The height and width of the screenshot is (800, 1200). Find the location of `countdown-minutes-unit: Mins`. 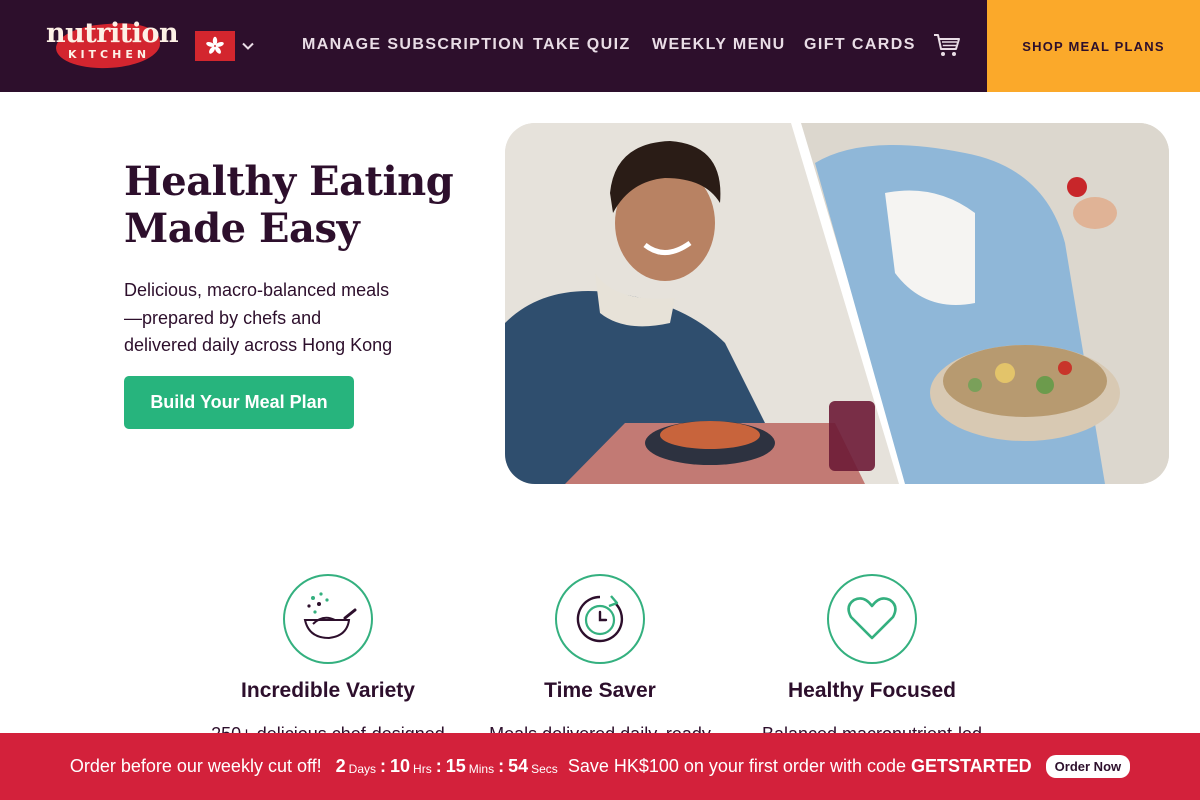

countdown-minutes-unit: Mins is located at coordinates (481, 768).